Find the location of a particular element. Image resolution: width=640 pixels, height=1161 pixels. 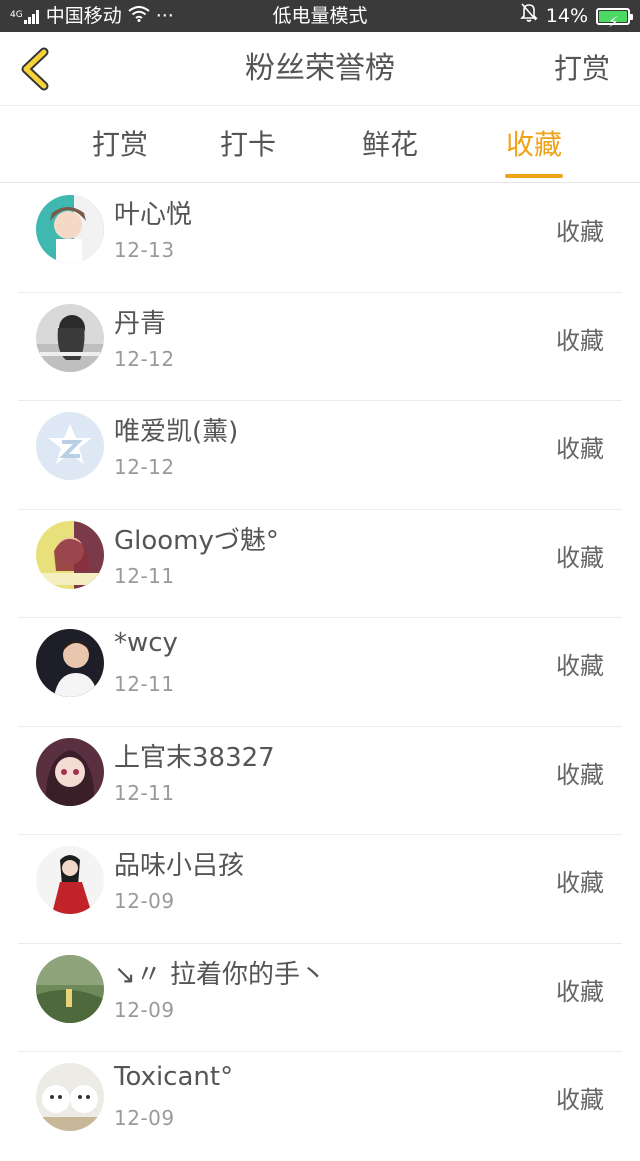

list-item: *wcy 12-11 收藏 is located at coordinates (320, 672).